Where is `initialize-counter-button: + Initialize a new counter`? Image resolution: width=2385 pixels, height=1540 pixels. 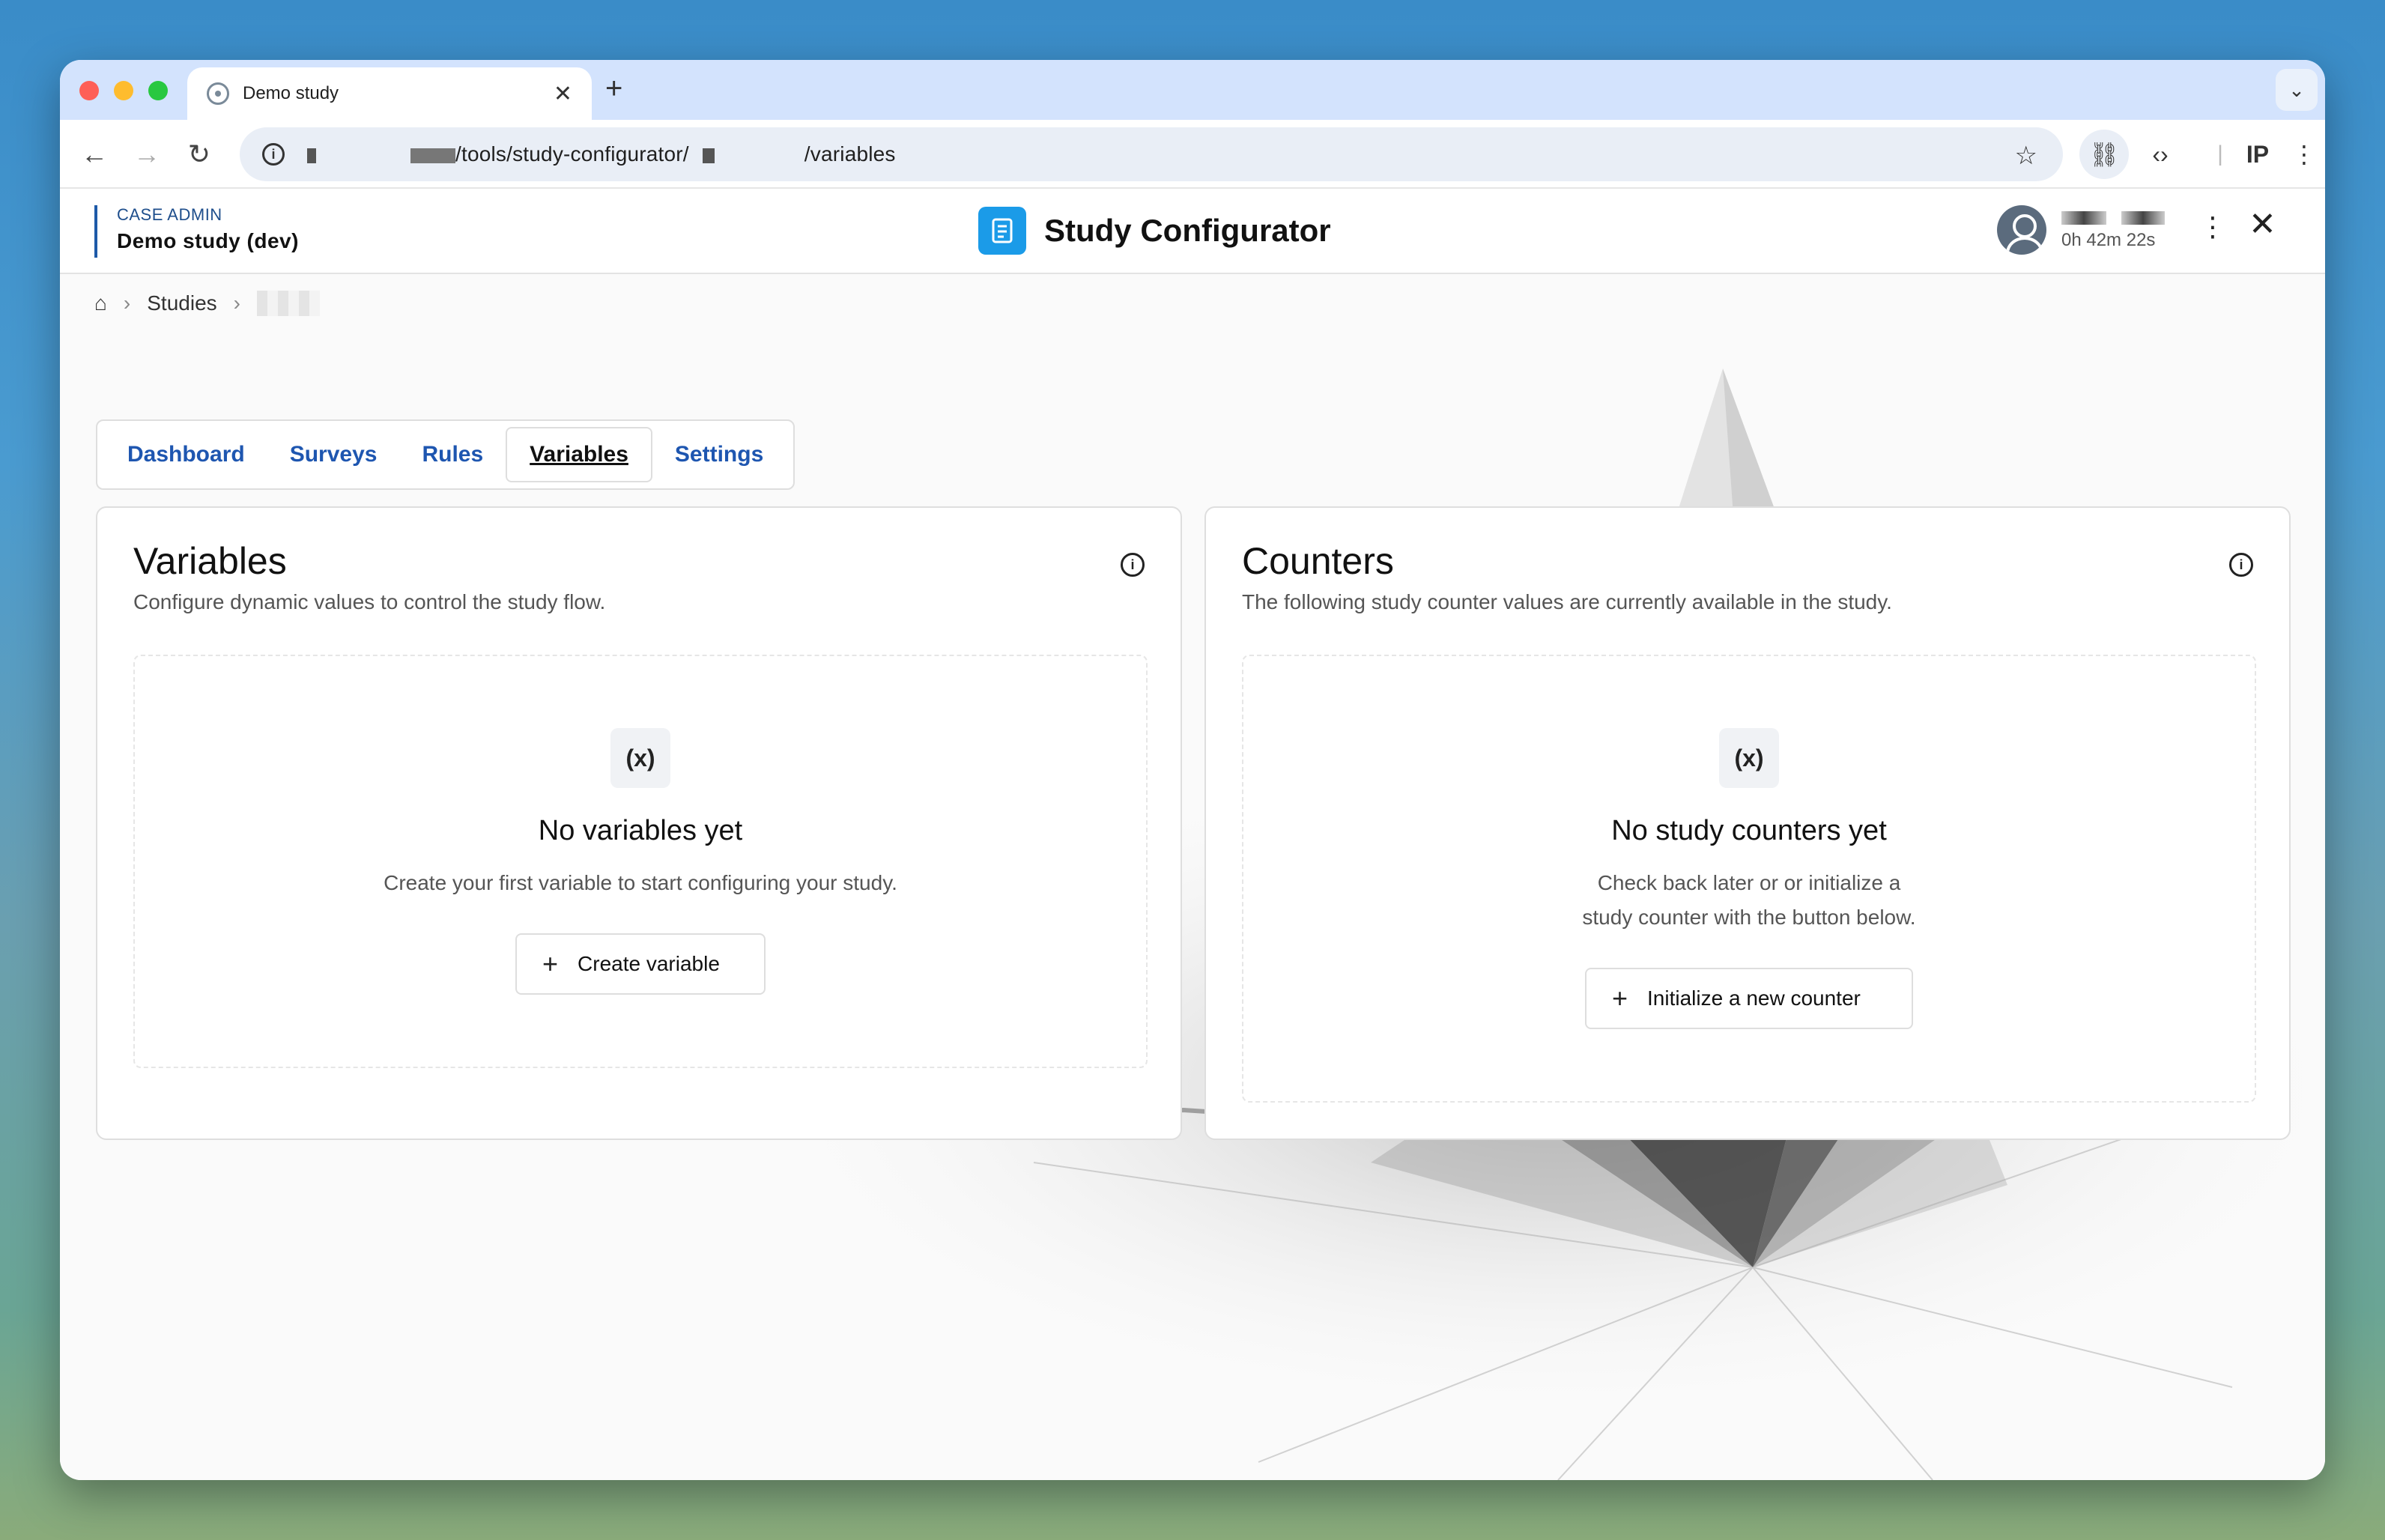
initialize-counter-button: + Initialize a new counter is located at coordinates (1749, 999).